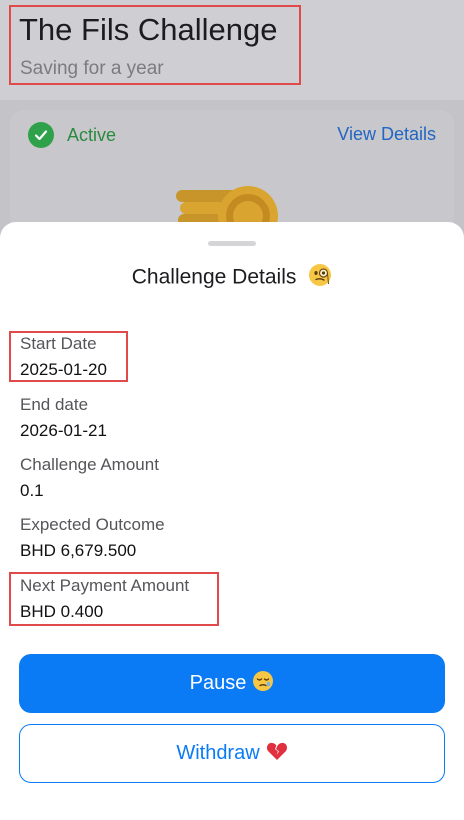  What do you see at coordinates (58, 343) in the screenshot?
I see `detail-label: Start Date` at bounding box center [58, 343].